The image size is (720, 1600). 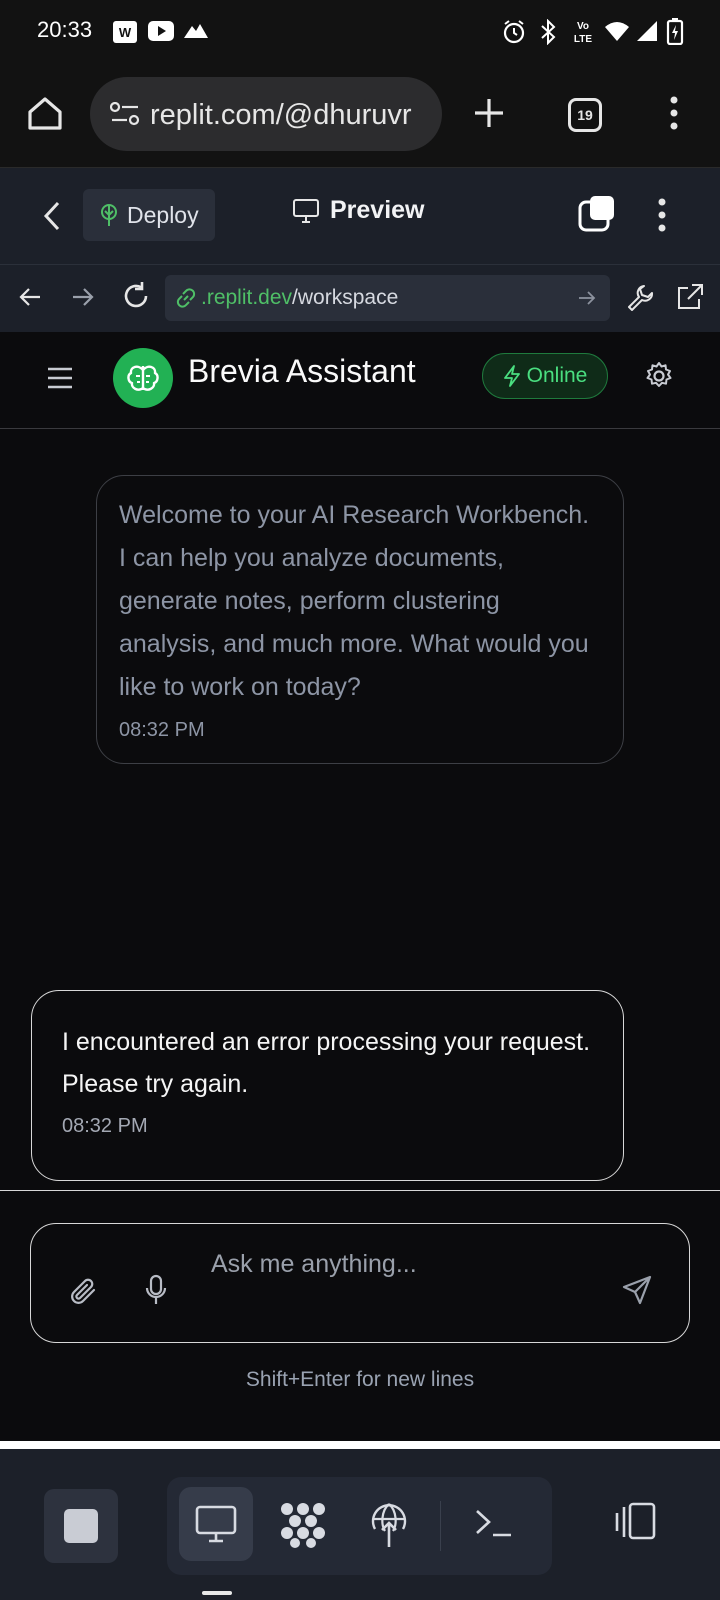 I want to click on deploy-button: Deploy, so click(x=149, y=215).